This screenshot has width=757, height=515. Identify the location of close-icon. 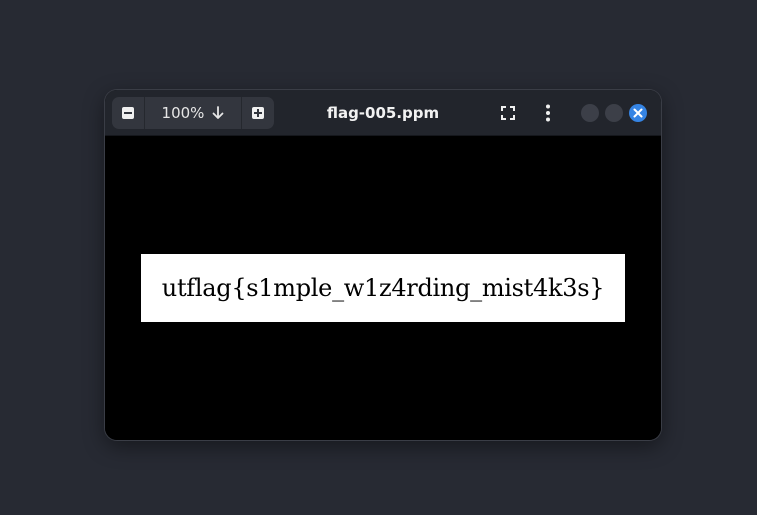
(638, 113).